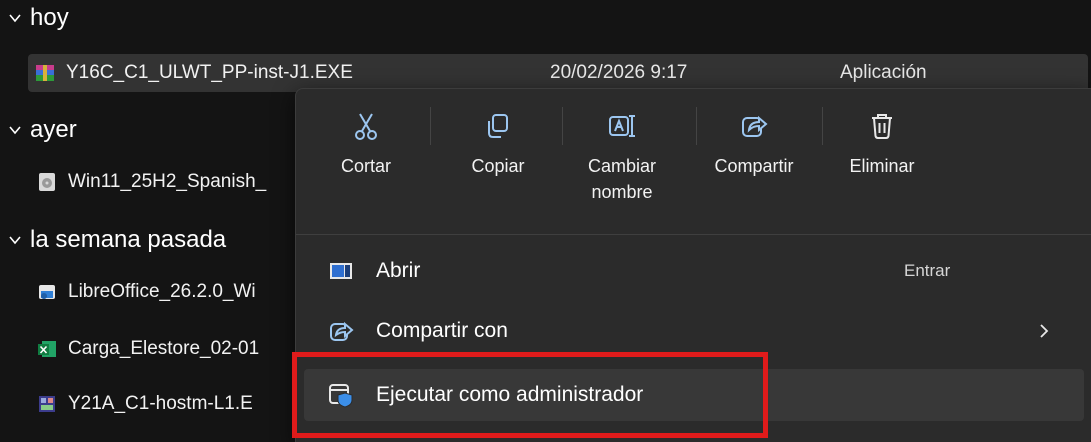  What do you see at coordinates (49, 17) in the screenshot?
I see `group-label: hoy` at bounding box center [49, 17].